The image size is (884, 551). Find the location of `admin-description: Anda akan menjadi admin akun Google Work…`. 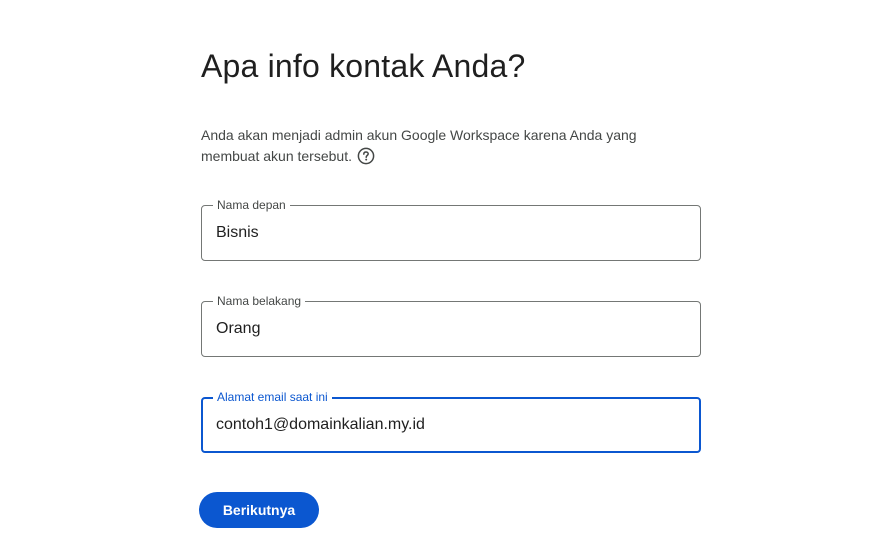

admin-description: Anda akan menjadi admin akun Google Work… is located at coordinates (436, 146).